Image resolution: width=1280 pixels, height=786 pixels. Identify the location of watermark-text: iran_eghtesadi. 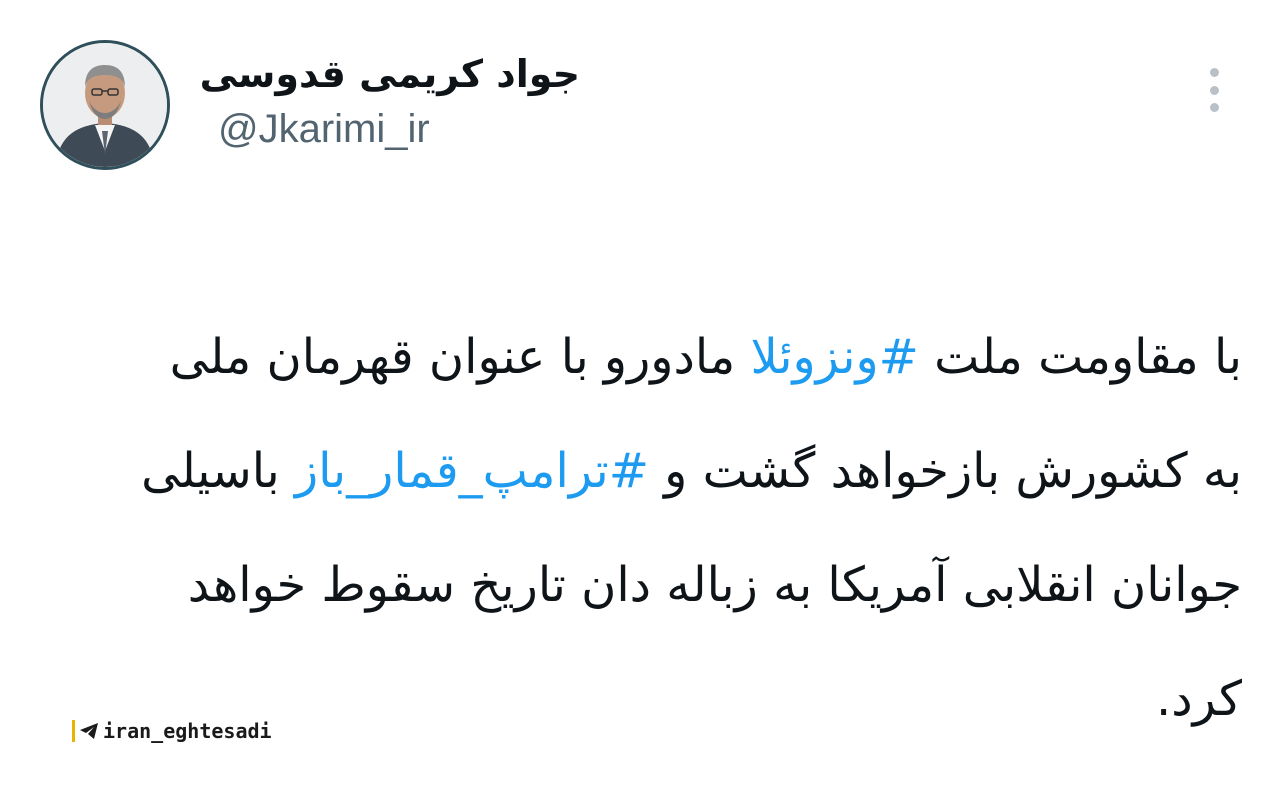
(187, 731).